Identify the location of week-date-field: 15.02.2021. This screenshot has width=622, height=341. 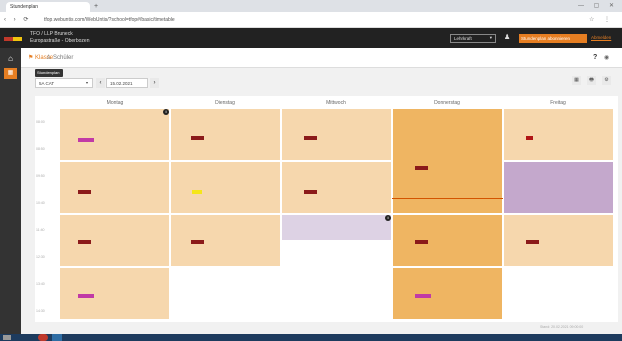
(127, 83).